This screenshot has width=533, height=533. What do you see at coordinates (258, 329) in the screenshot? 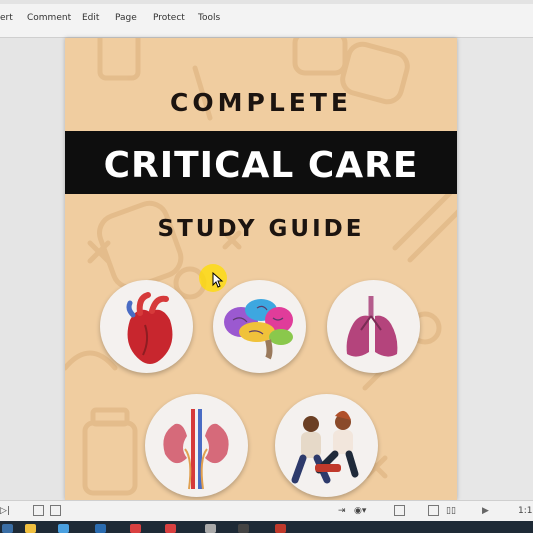
I see `brain-icon` at bounding box center [258, 329].